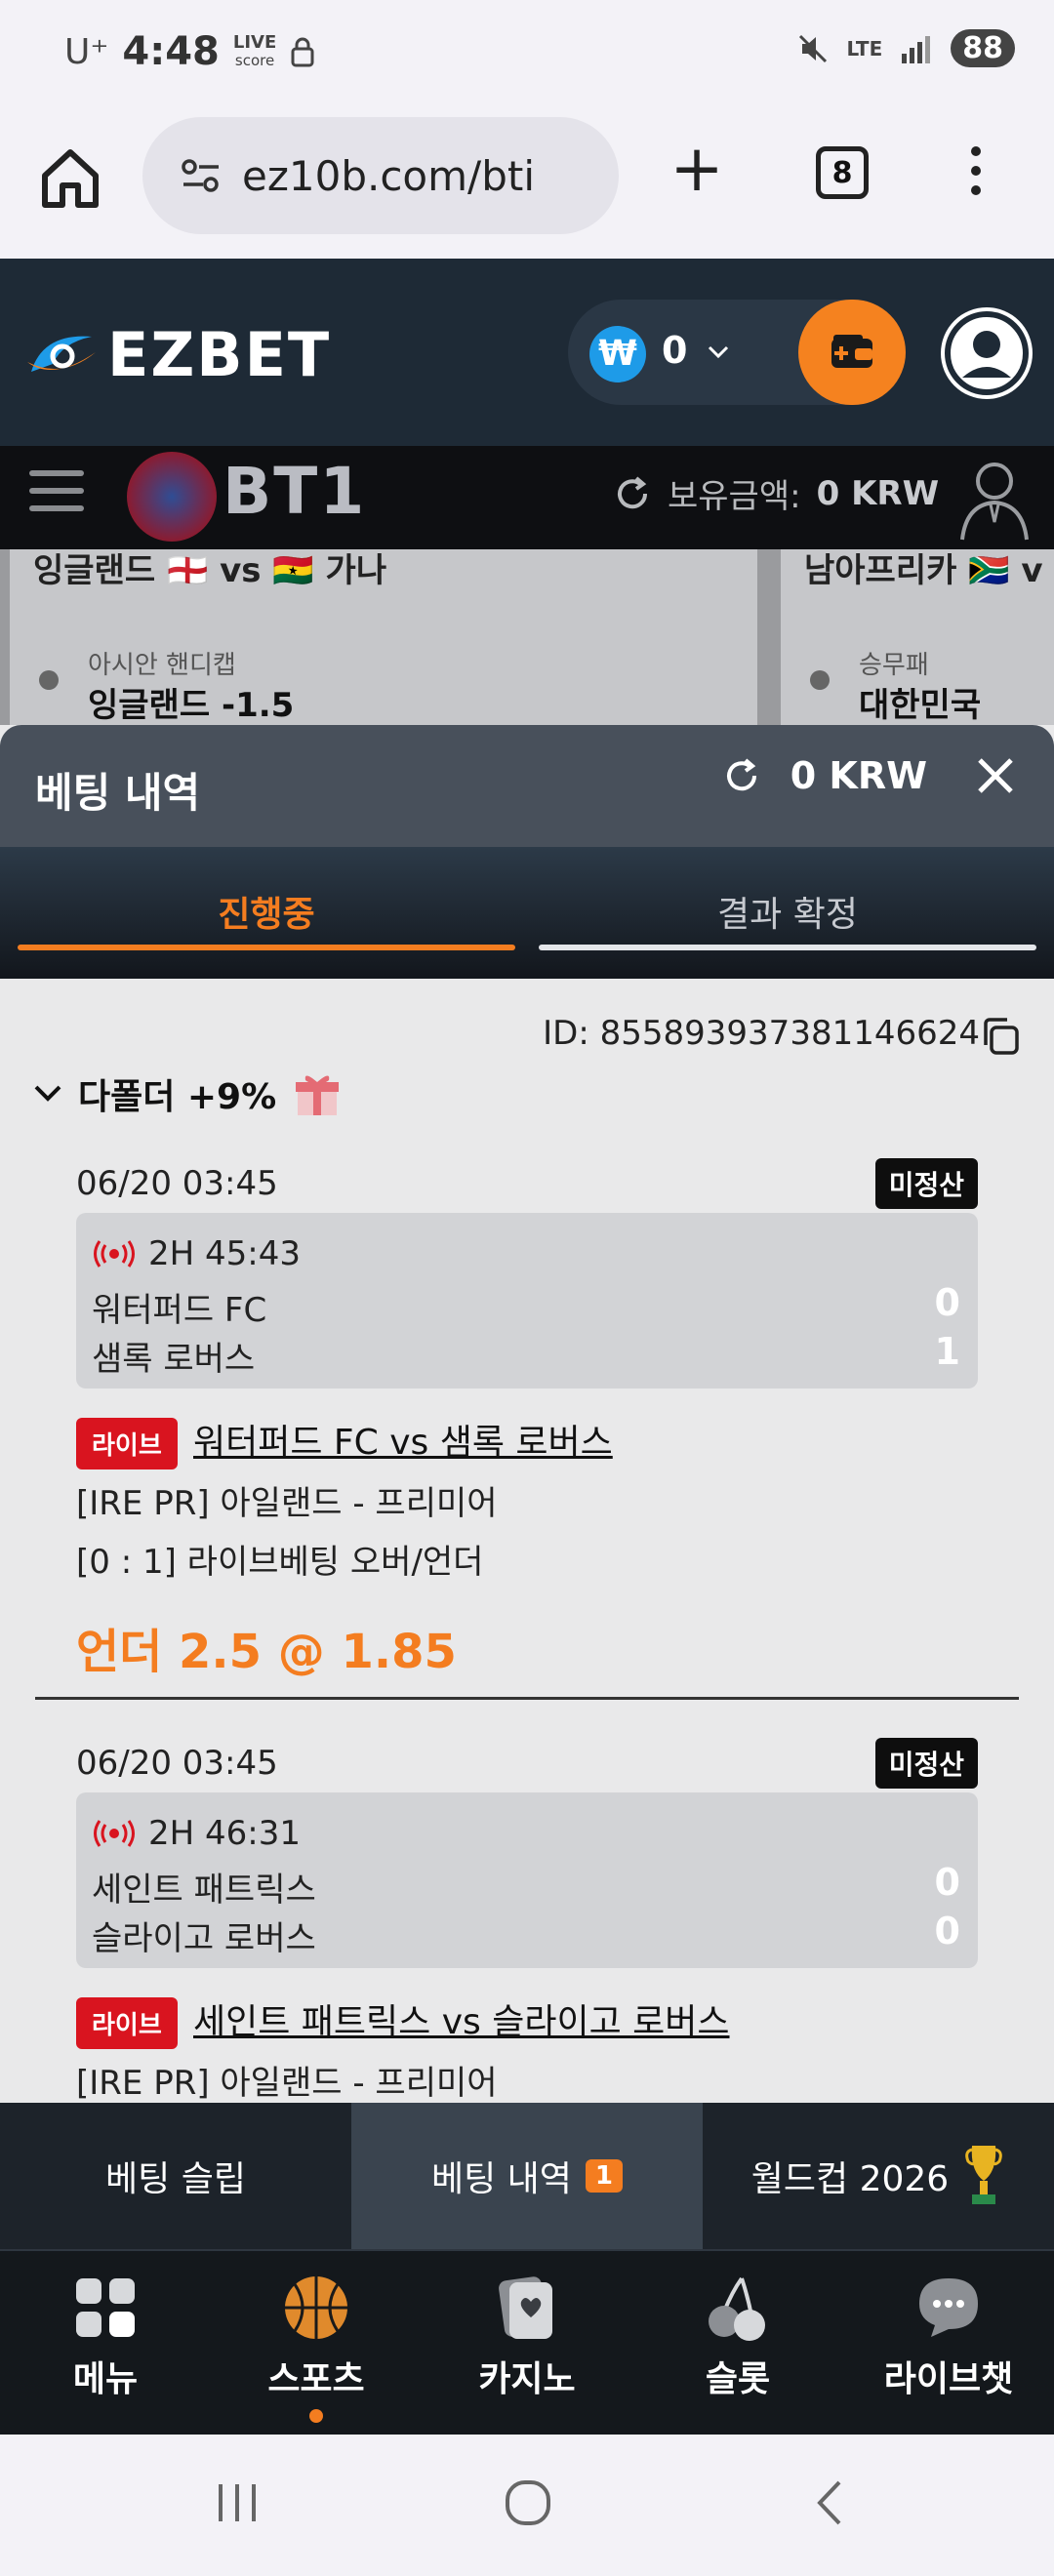 The height and width of the screenshot is (2576, 1054). What do you see at coordinates (461, 2018) in the screenshot?
I see `match-link: 세인트 패트릭스 vs 슬라이고 로버스` at bounding box center [461, 2018].